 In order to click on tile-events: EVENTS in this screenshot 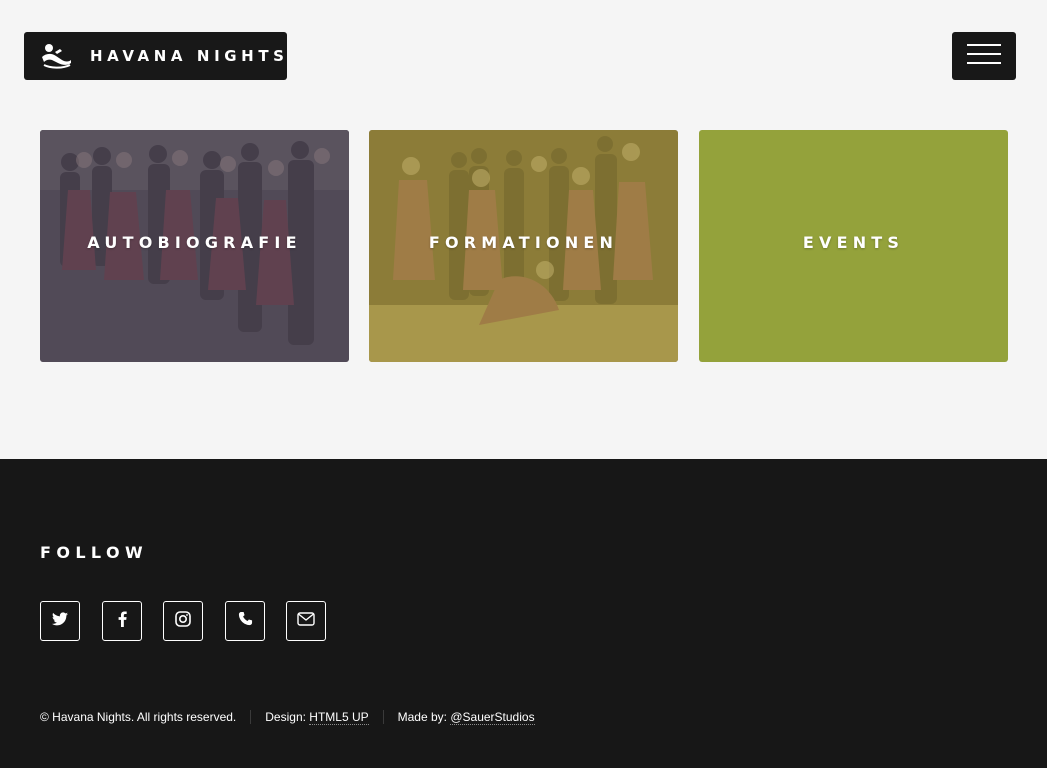, I will do `click(853, 246)`.